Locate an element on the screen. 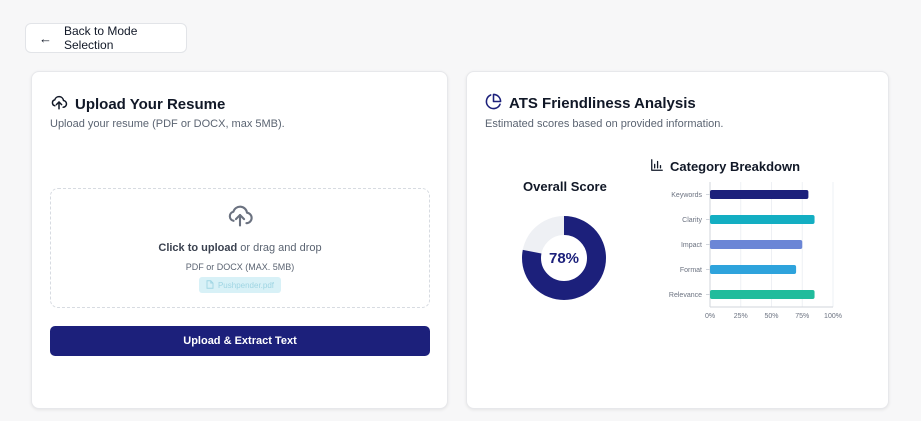  category-label: Relevance is located at coordinates (685, 295).